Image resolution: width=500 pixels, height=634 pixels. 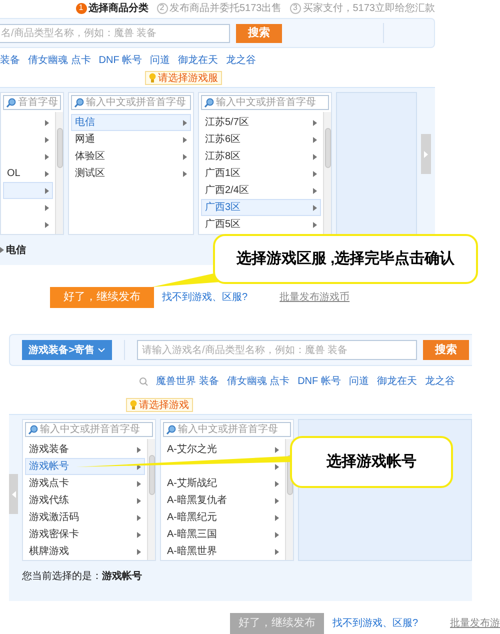 I want to click on list-item: A-暗黑世界, so click(x=223, y=551).